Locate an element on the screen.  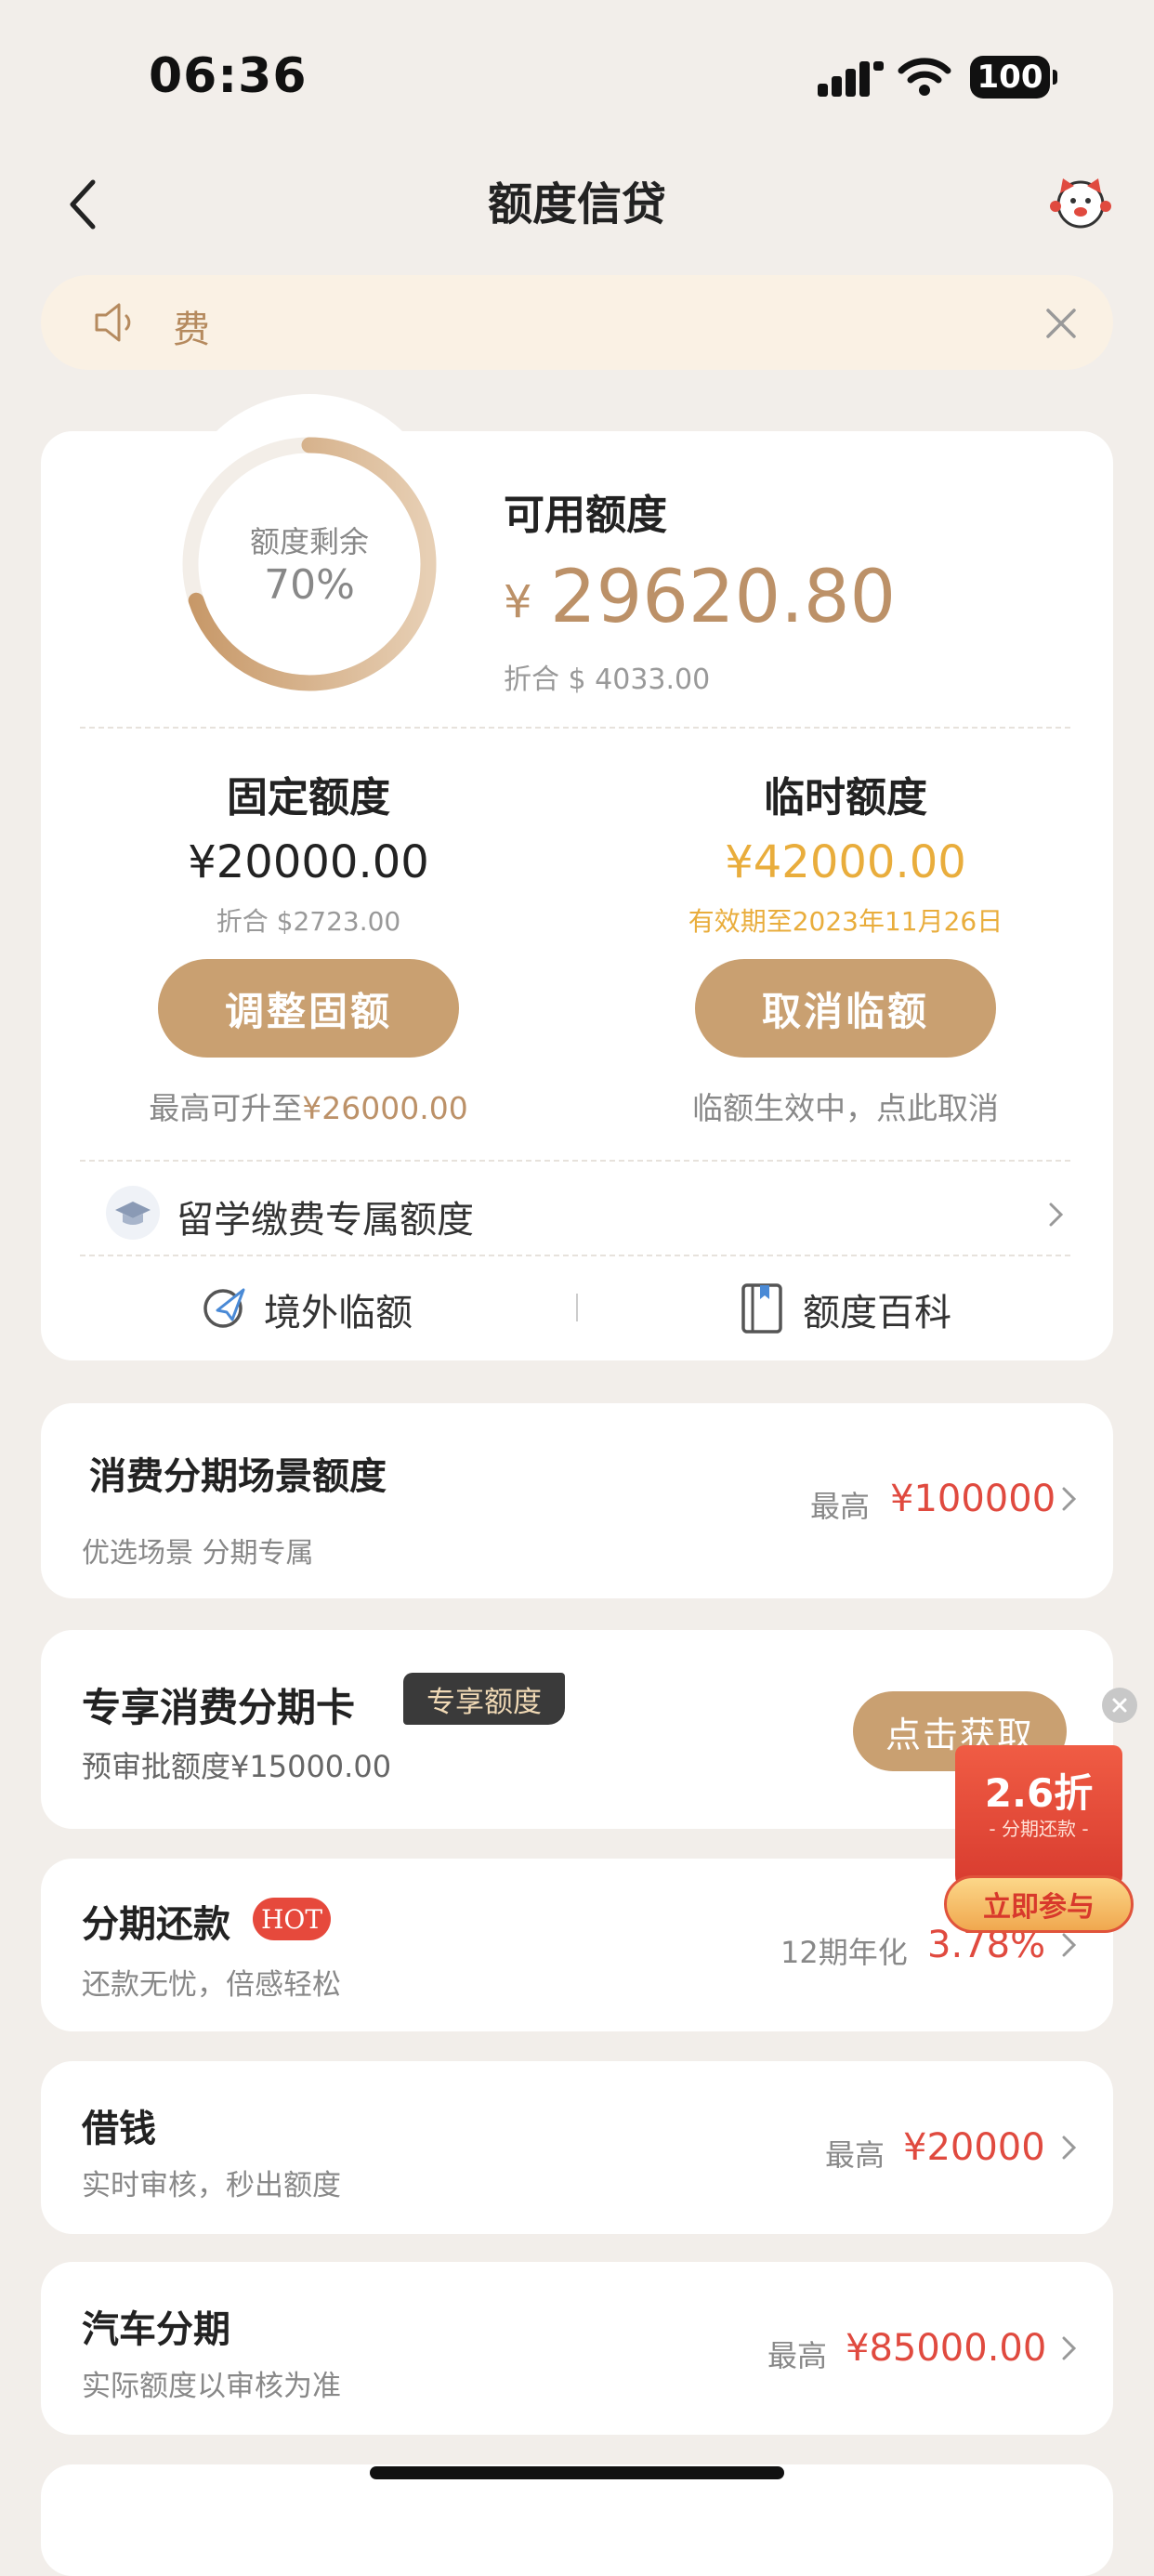
speaker-icon is located at coordinates (113, 322).